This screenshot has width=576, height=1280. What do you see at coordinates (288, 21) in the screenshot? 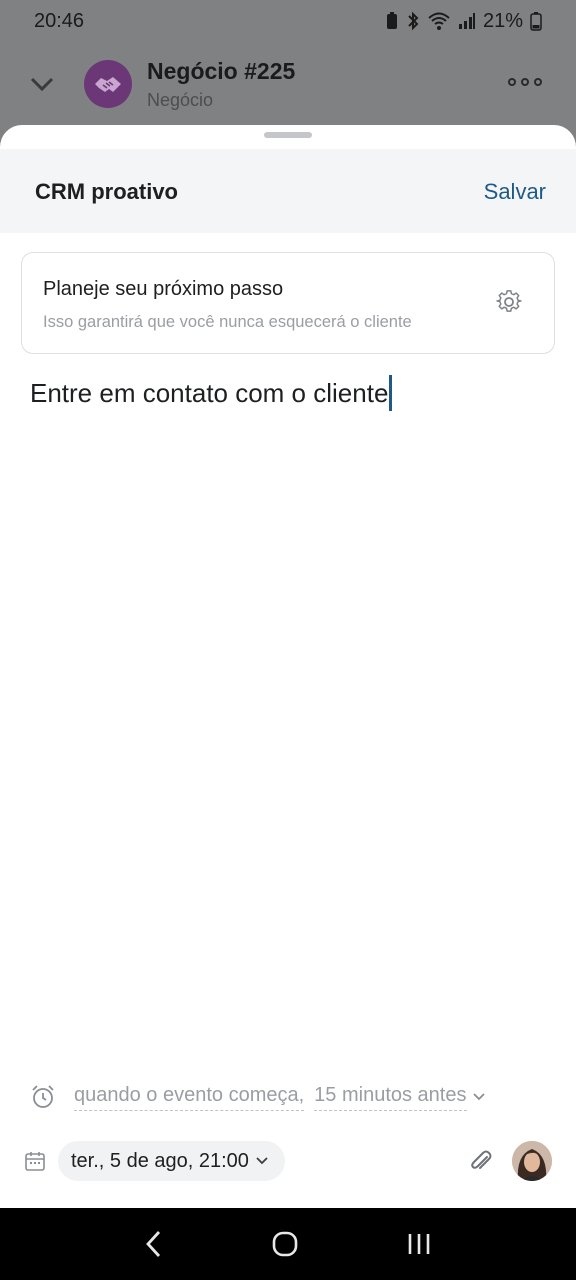
I see `status-bar: 20:46 21%` at bounding box center [288, 21].